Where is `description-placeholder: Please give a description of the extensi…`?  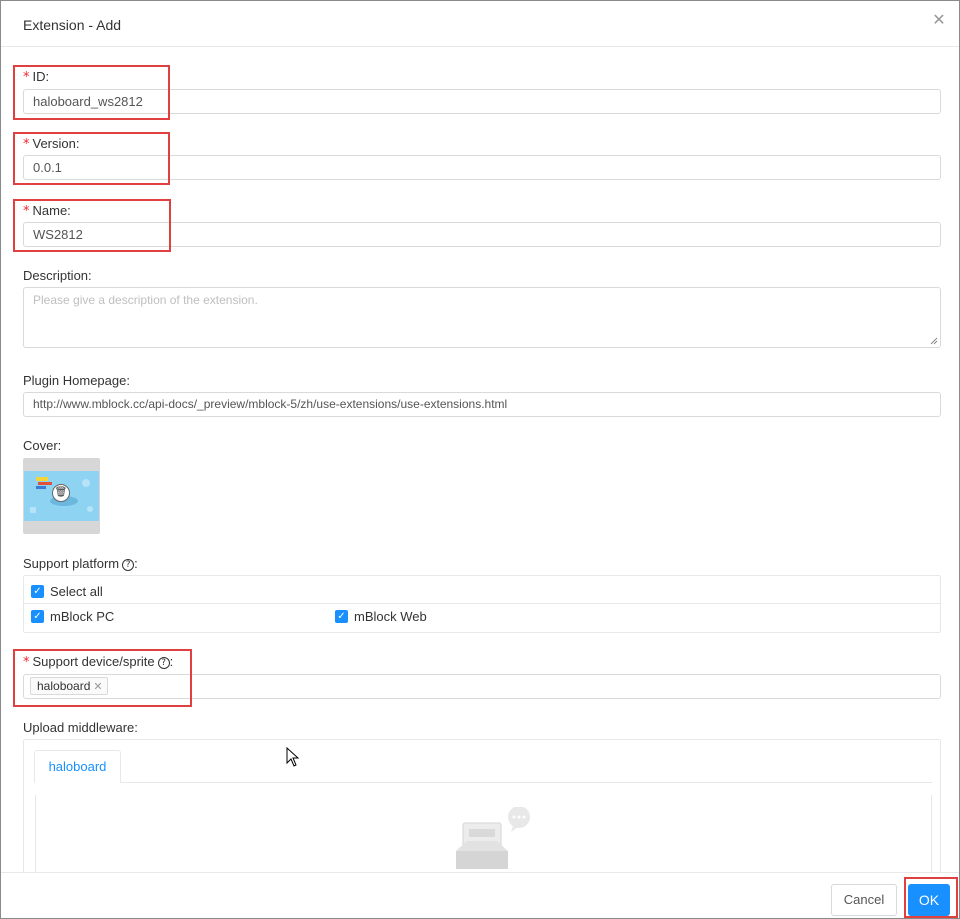
description-placeholder: Please give a description of the extensi… is located at coordinates (145, 300).